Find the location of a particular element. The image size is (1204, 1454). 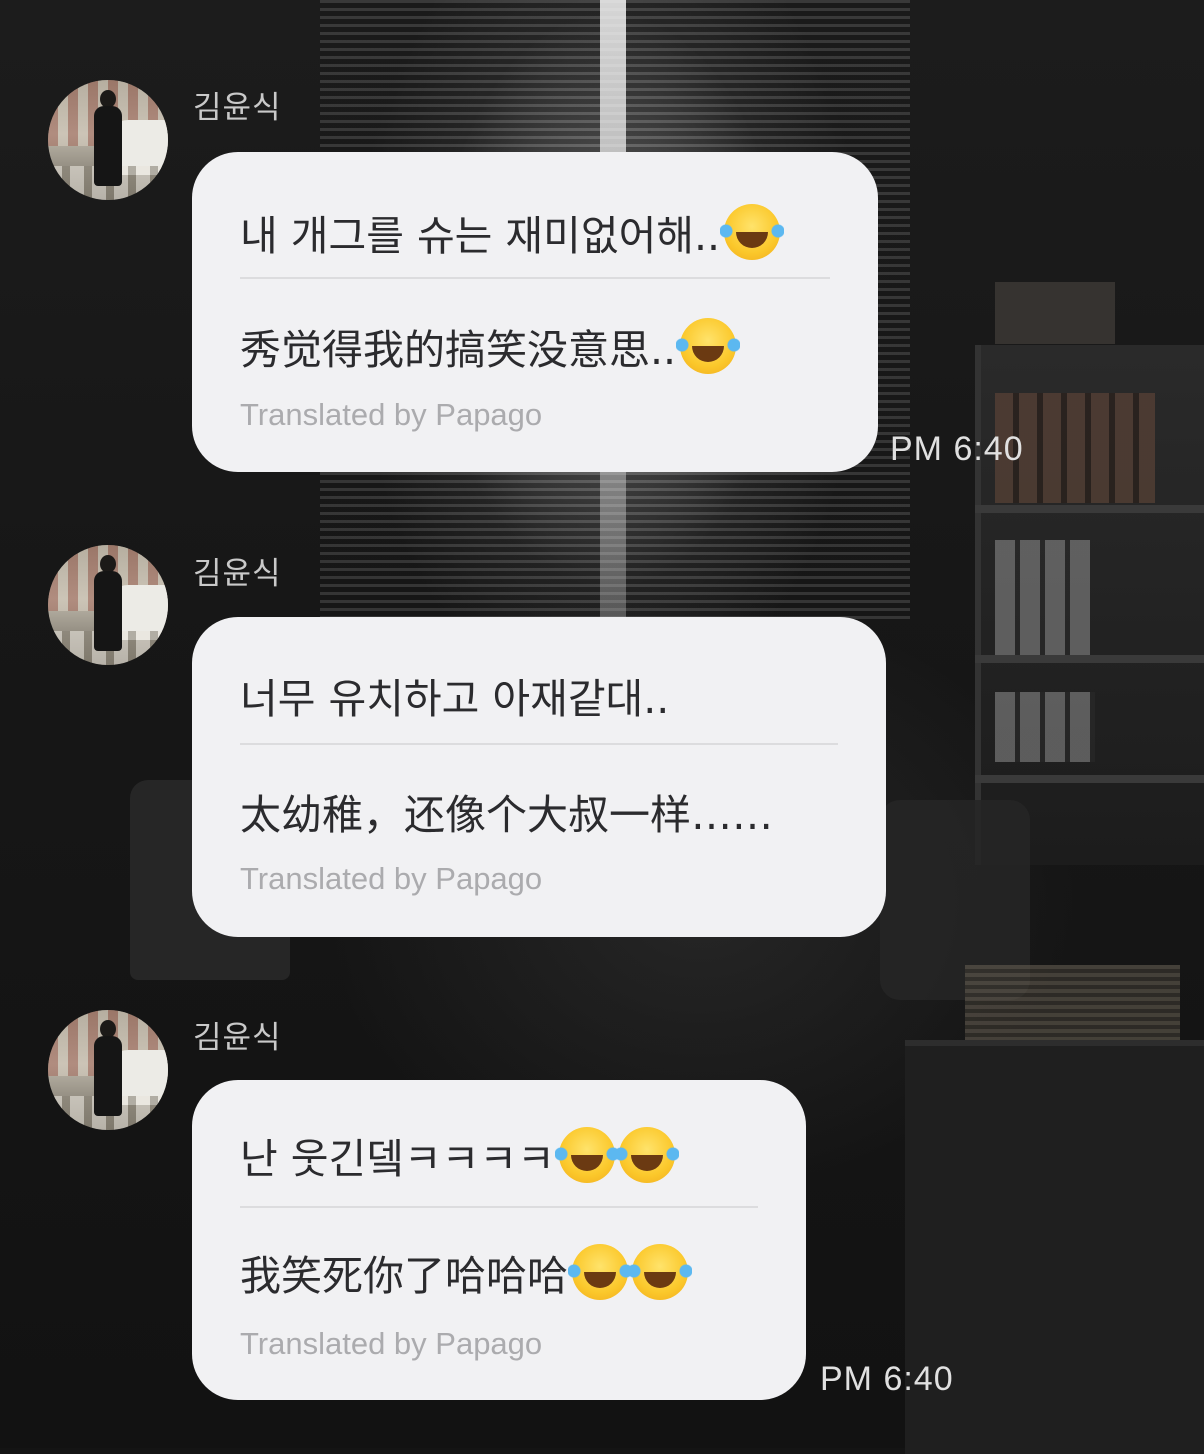

translated-text: 秀觉得我的搞笑没意思.. is located at coordinates (490, 346).